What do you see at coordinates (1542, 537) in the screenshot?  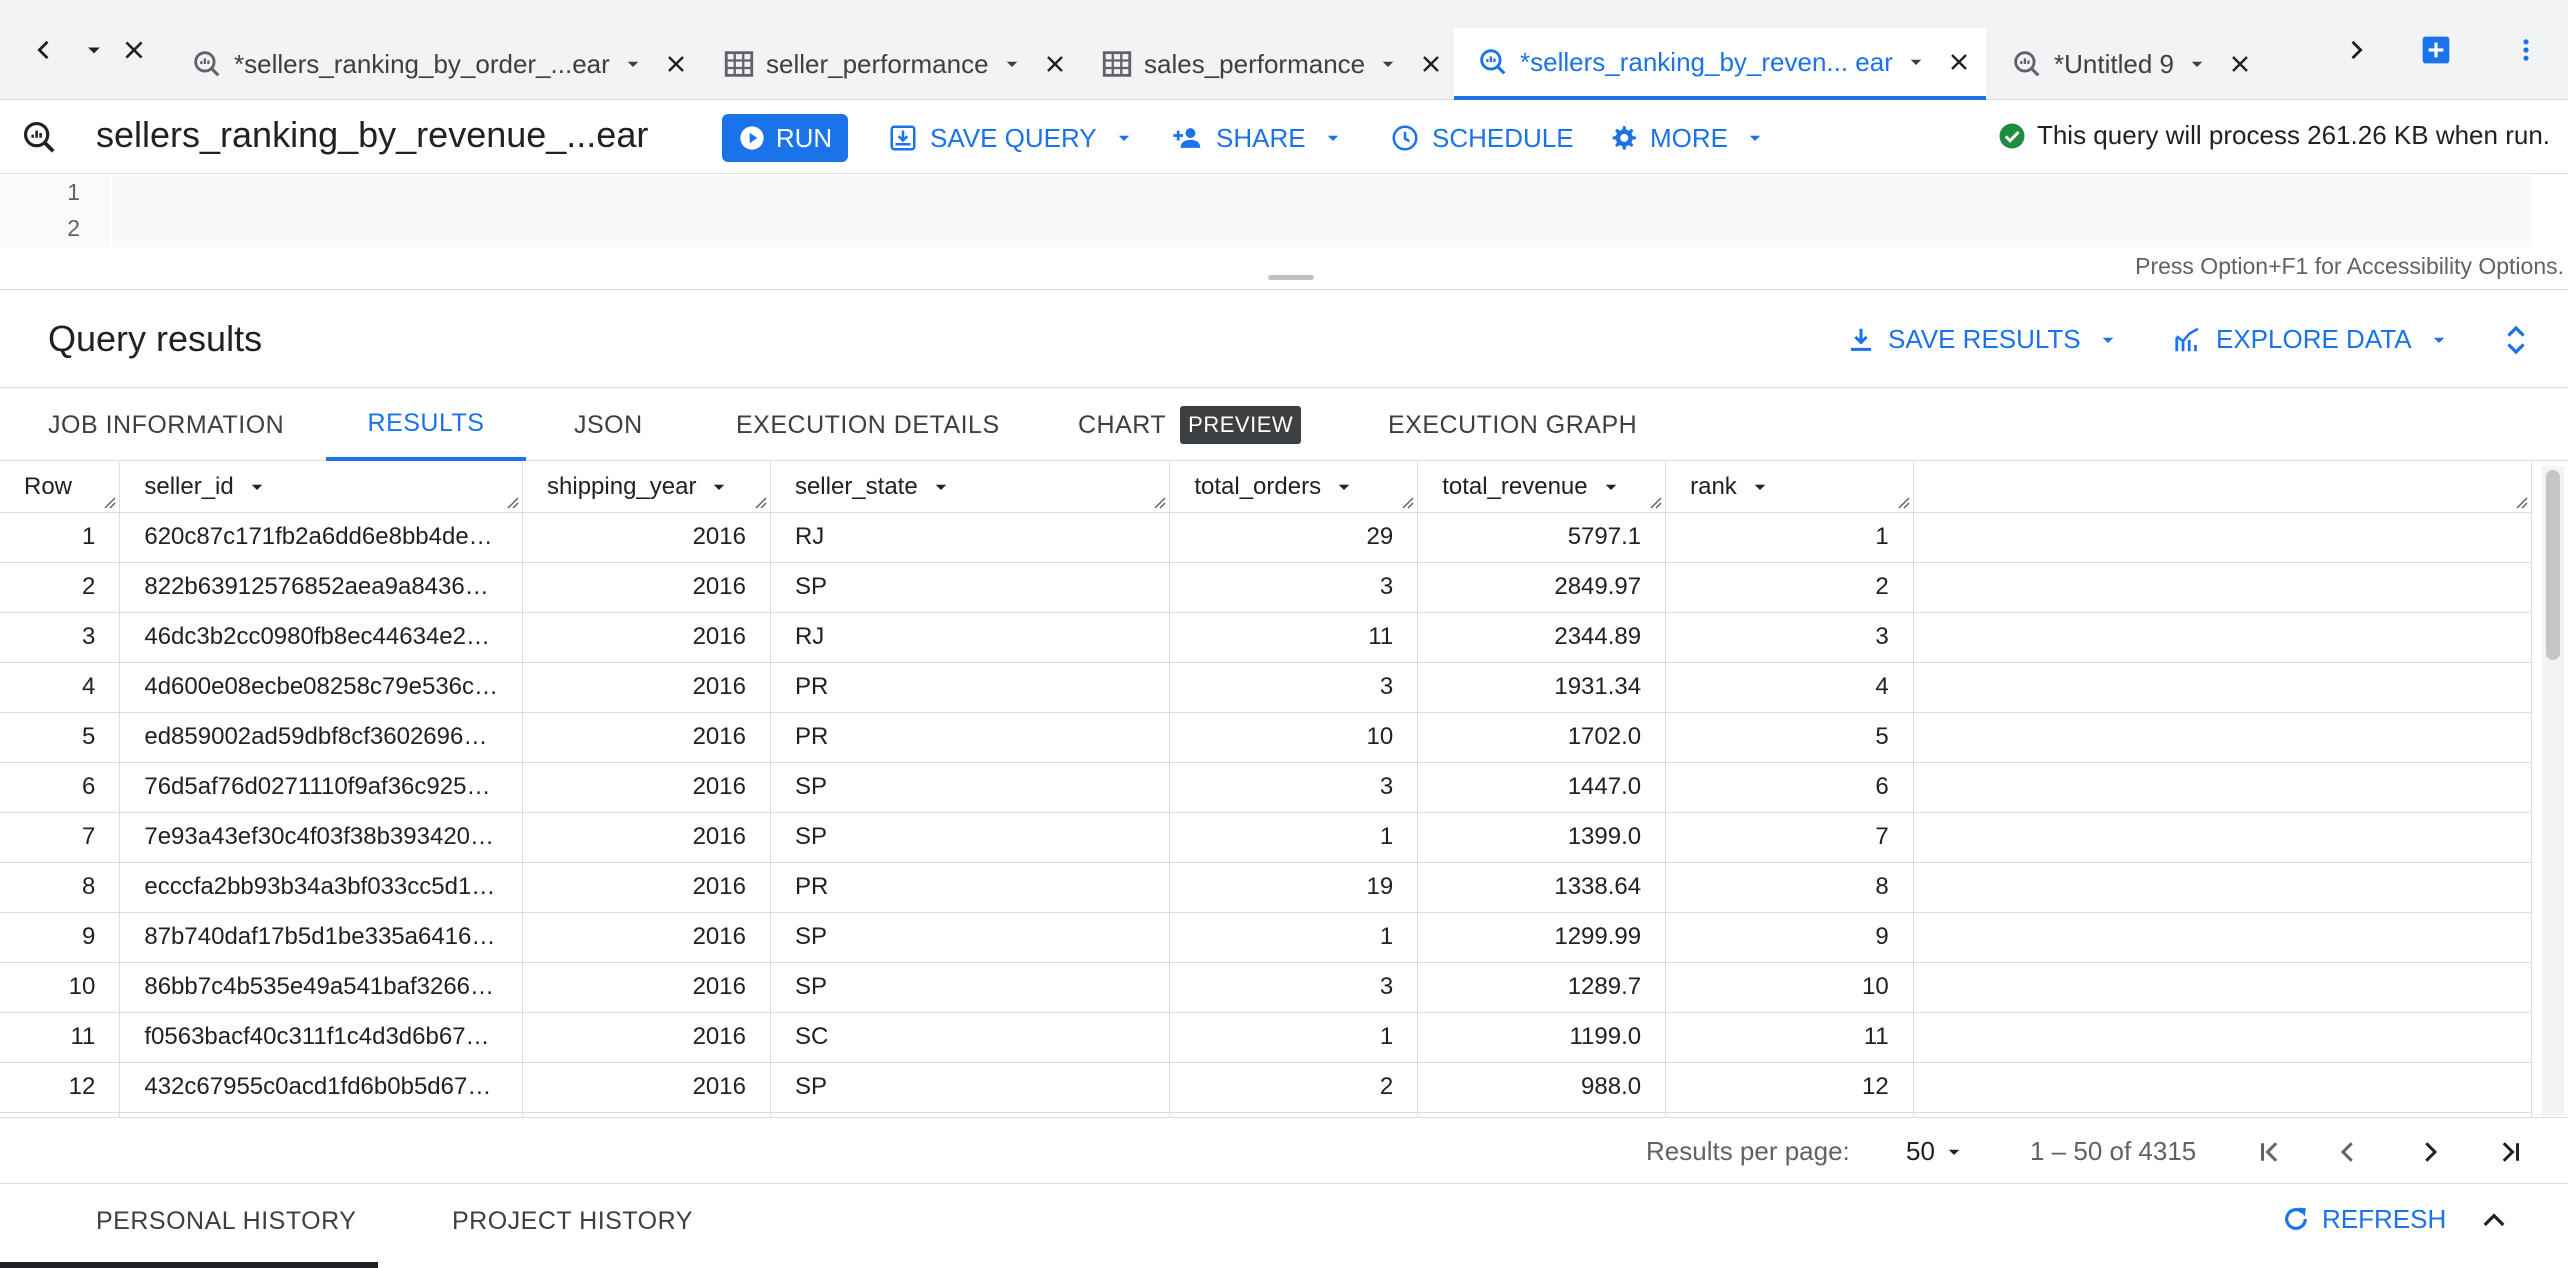 I see `total-revenue-cell: 5797.1` at bounding box center [1542, 537].